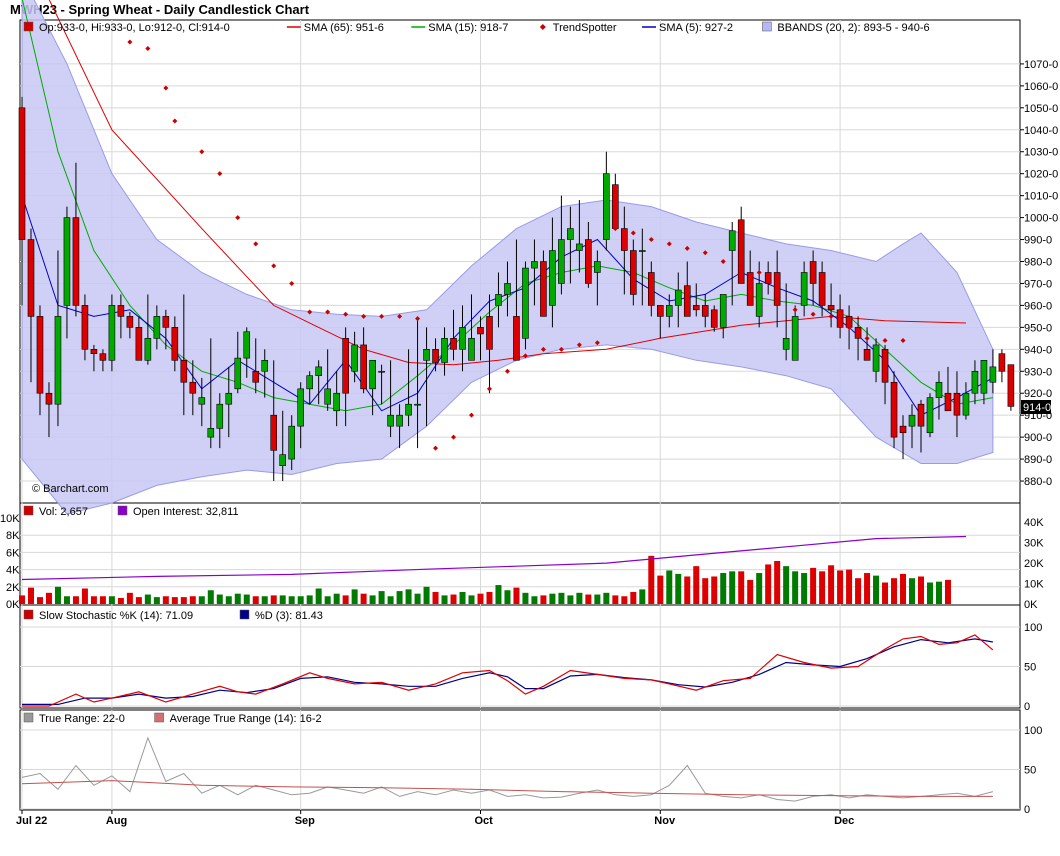  Describe the element at coordinates (134, 28) in the screenshot. I see `legend-label: Op:933-0, Hi:933-0, Lo:912-0, Cl:914-0` at that location.